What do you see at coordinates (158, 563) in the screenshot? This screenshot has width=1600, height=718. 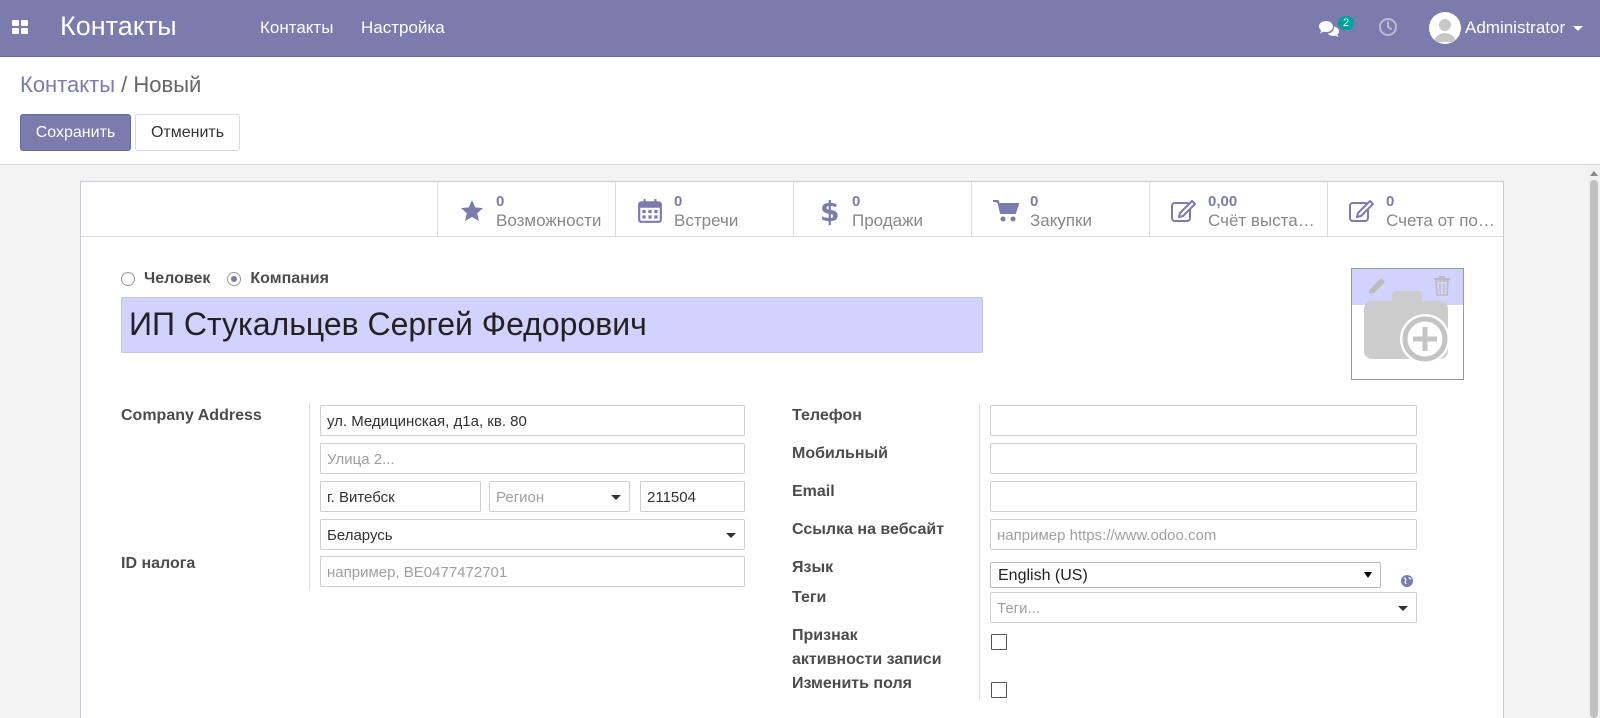 I see `vat-label: ID налога` at bounding box center [158, 563].